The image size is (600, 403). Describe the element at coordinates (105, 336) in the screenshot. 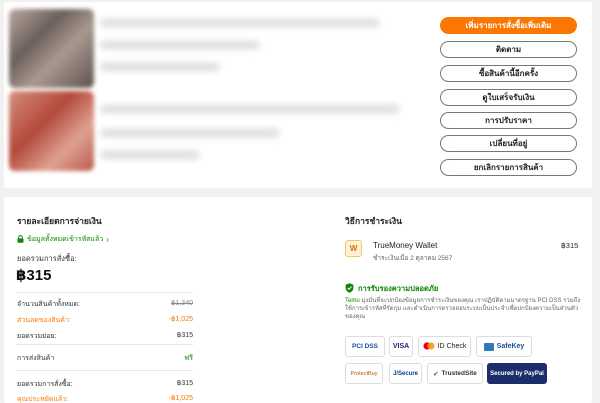

I see `summary-row: ยอดรวมย่อย: ฿315` at that location.